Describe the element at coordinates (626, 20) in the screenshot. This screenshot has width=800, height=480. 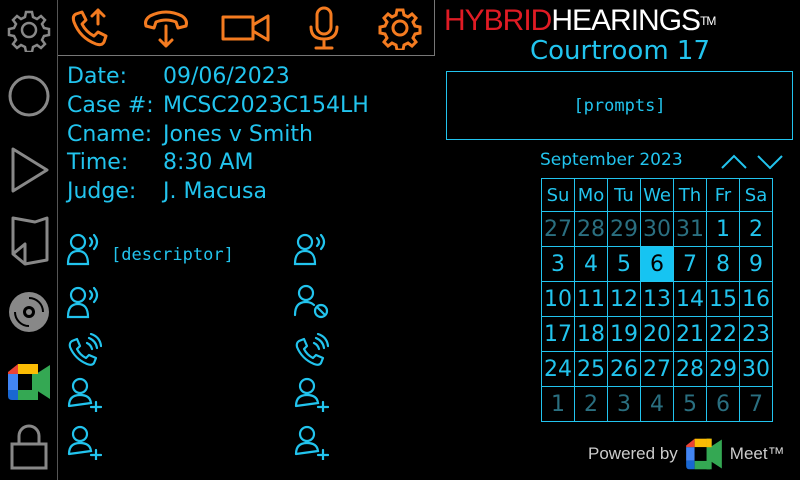
I see `logo-hearings: HEARINGS` at that location.